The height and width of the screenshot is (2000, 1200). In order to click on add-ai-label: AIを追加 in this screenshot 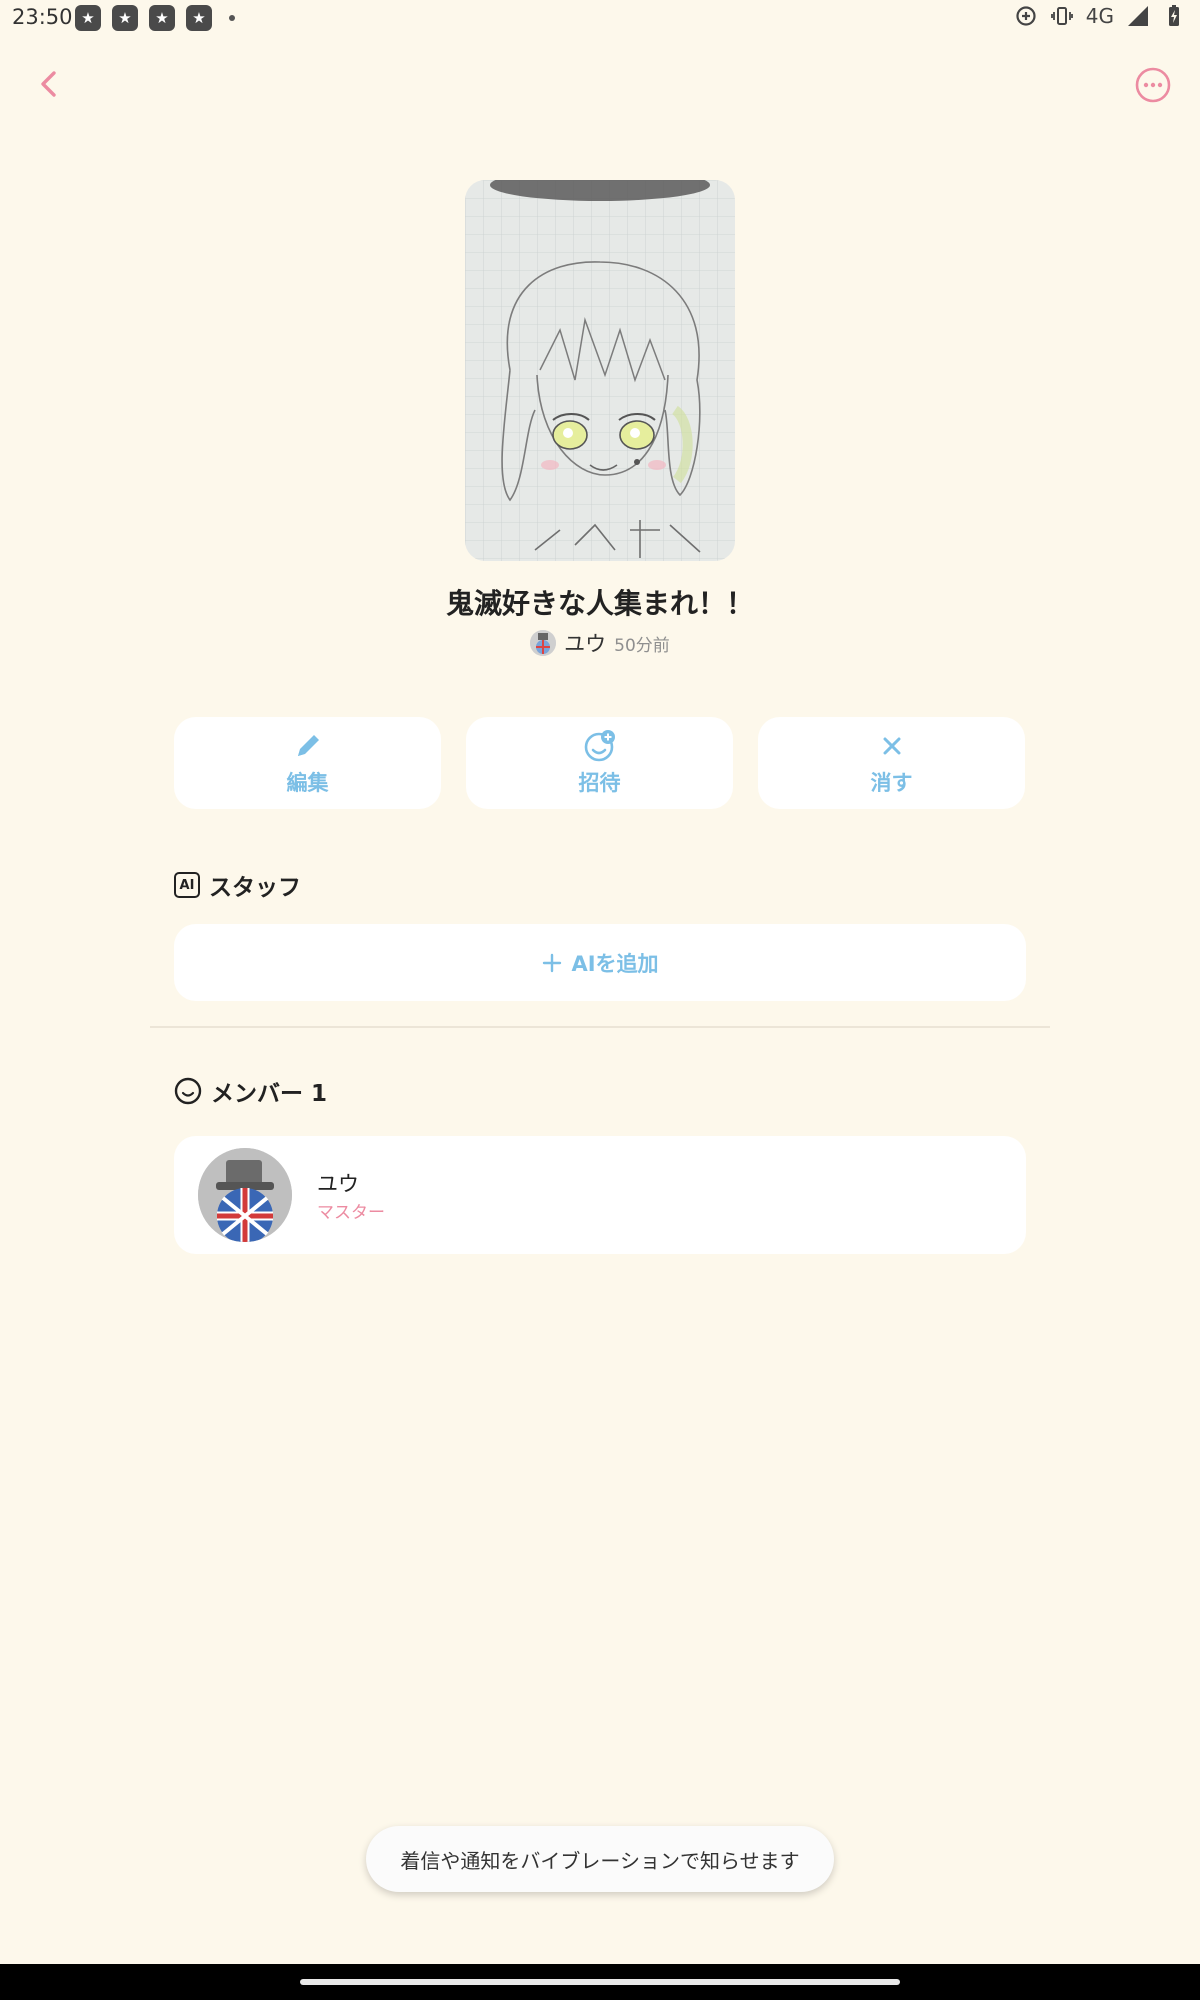, I will do `click(615, 963)`.